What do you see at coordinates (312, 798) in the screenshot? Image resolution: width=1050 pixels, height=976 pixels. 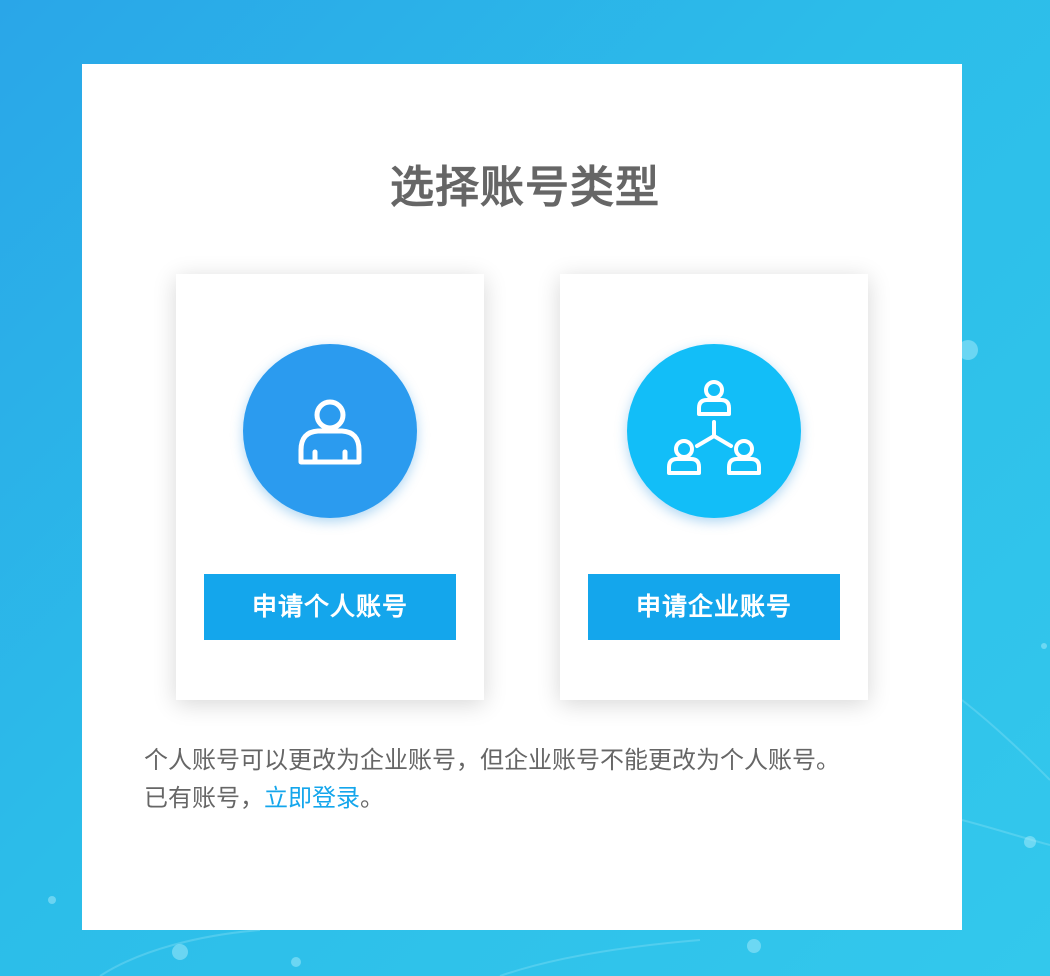 I see `login-link: 立即登录` at bounding box center [312, 798].